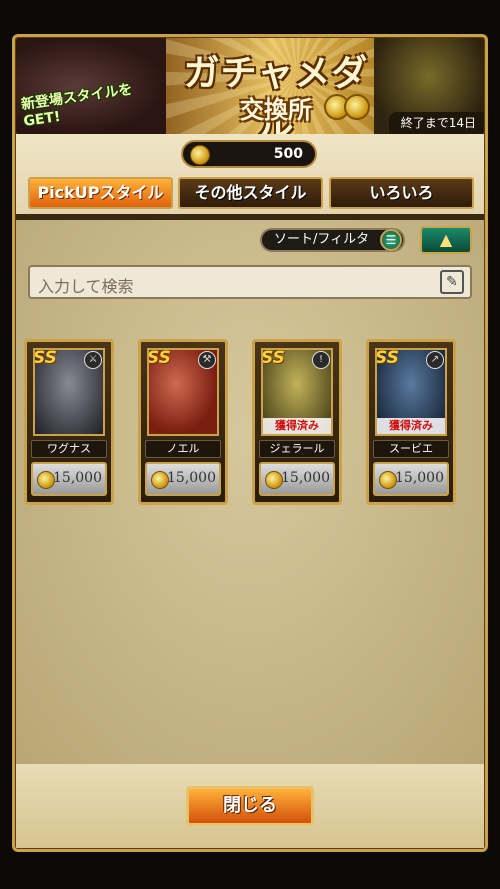 The image size is (500, 889). I want to click on sword-icon: ⚔, so click(93, 360).